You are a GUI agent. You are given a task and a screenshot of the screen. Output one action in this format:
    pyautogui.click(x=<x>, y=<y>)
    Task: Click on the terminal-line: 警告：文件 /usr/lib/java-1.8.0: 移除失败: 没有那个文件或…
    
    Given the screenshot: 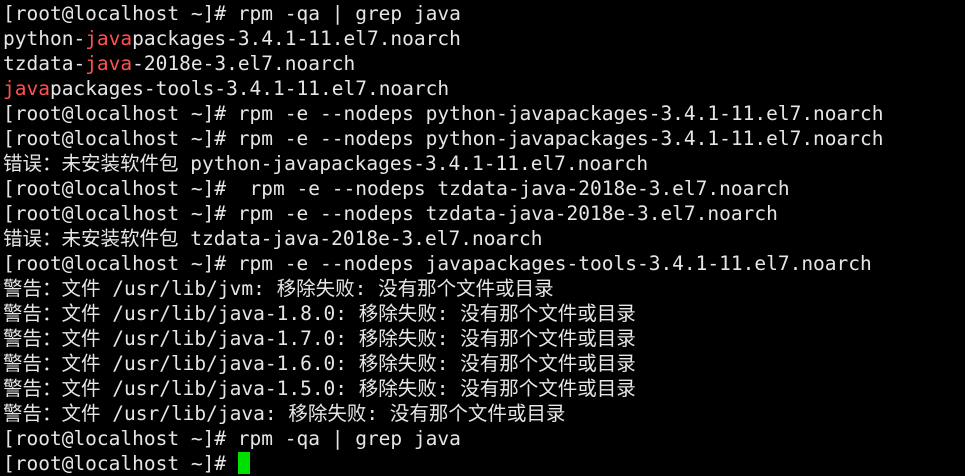 What is the action you would take?
    pyautogui.click(x=484, y=313)
    